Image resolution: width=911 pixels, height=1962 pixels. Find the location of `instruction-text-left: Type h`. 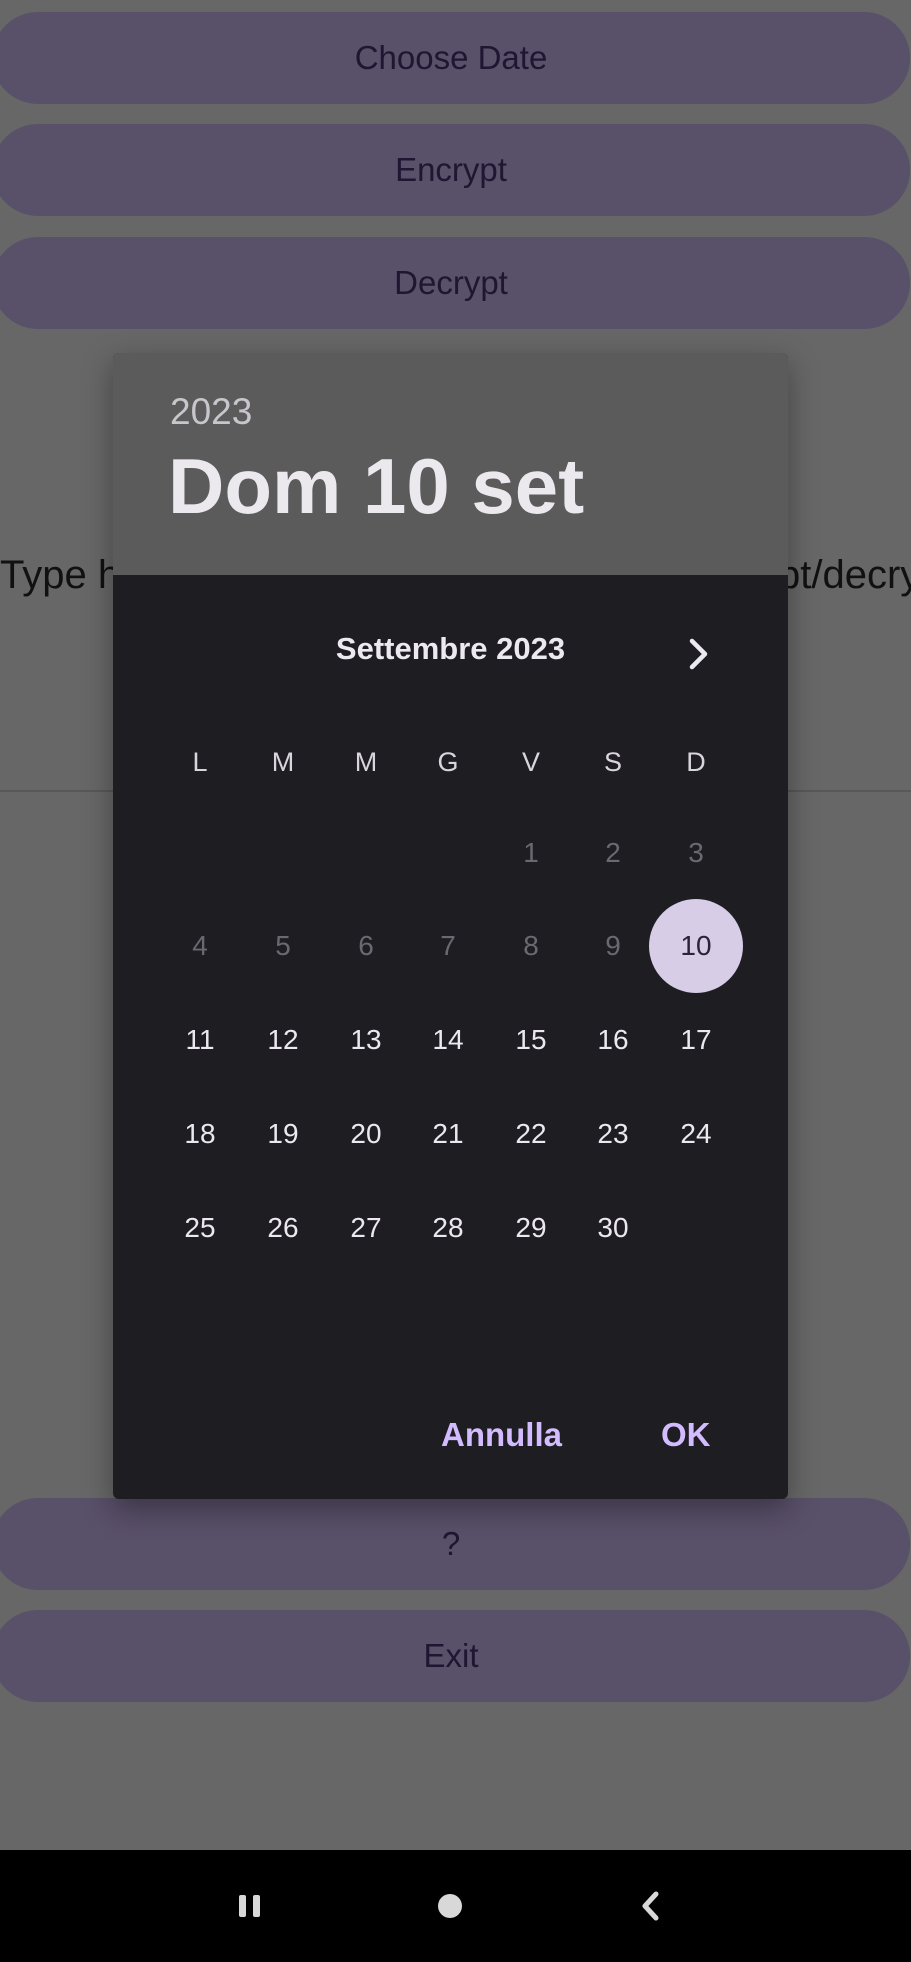

instruction-text-left: Type h is located at coordinates (60, 575).